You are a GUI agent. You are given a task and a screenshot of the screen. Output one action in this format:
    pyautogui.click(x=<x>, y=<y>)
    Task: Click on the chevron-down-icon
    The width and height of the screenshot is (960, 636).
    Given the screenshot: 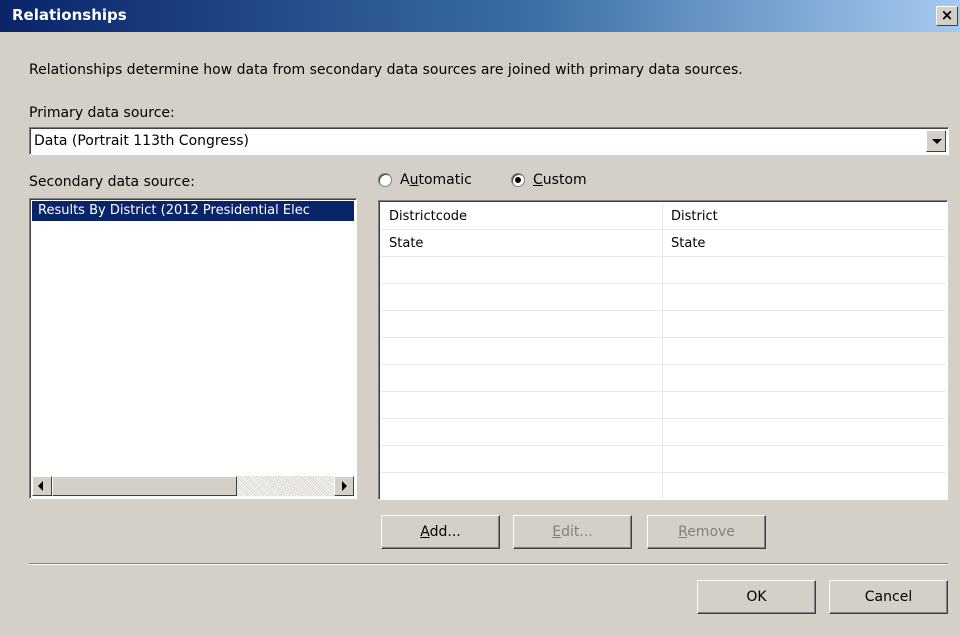 What is the action you would take?
    pyautogui.click(x=936, y=141)
    